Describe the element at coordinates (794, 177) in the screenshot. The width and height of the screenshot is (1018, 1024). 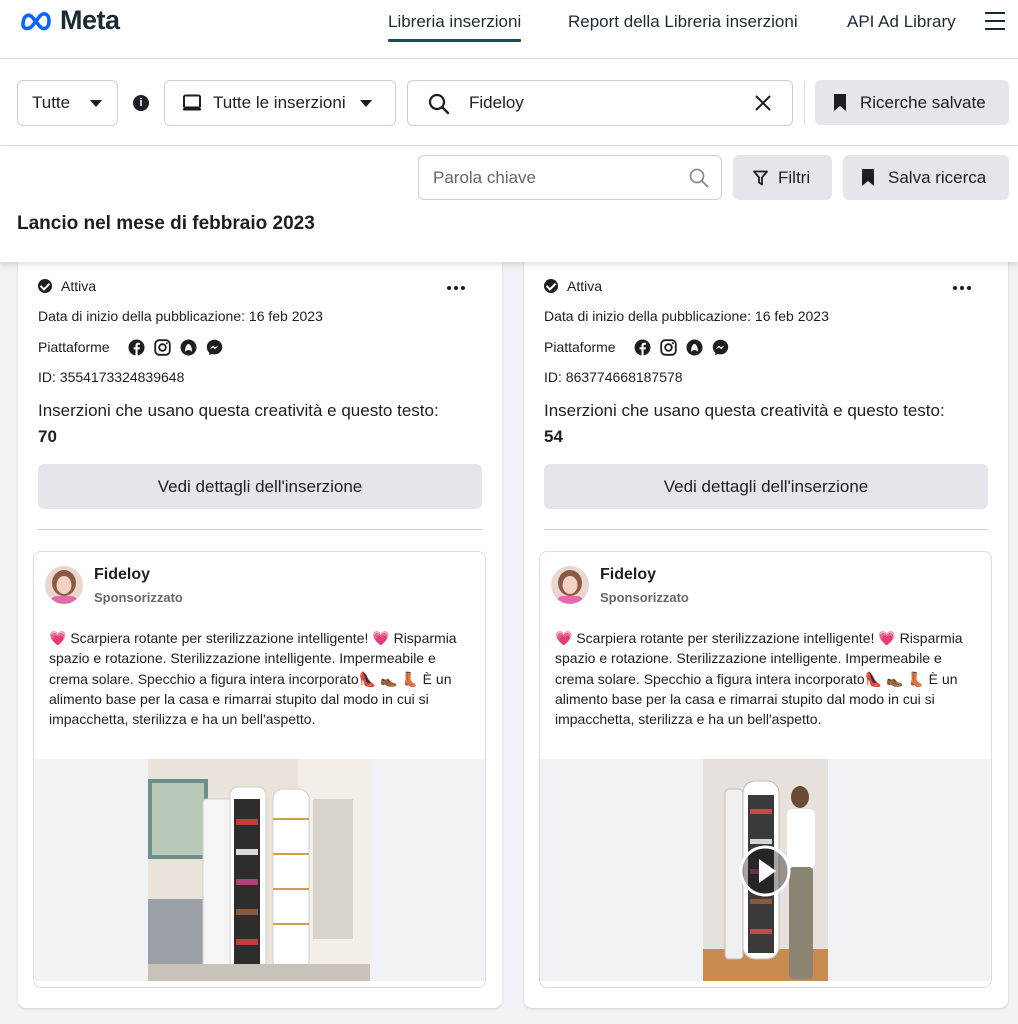
I see `filters-label: Filtri` at that location.